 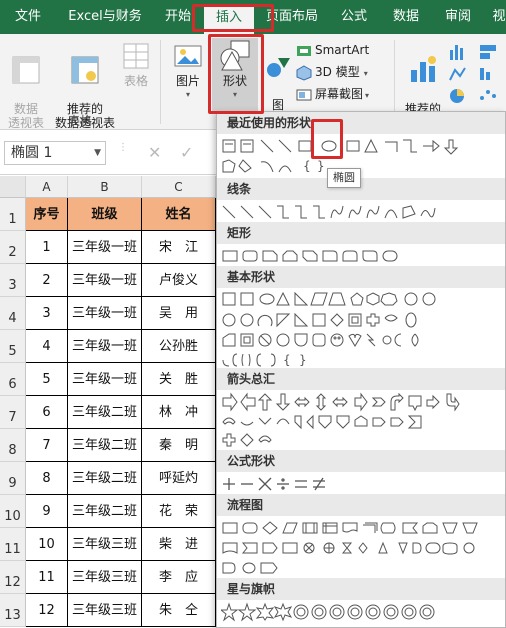 What do you see at coordinates (13, 412) in the screenshot?
I see `row-header: 7` at bounding box center [13, 412].